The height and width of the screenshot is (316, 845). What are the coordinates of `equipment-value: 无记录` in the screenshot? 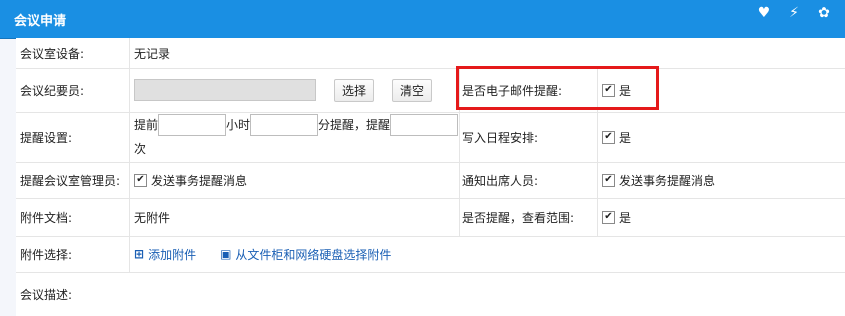 It's located at (152, 53).